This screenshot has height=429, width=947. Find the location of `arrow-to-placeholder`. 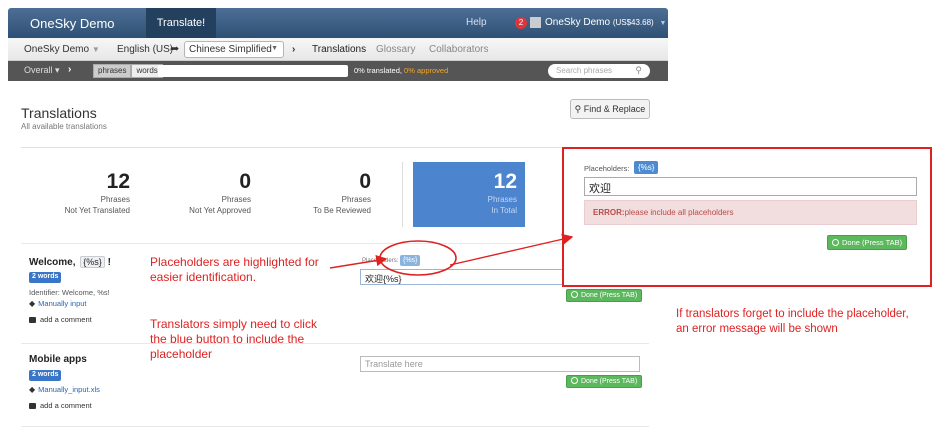

arrow-to-placeholder is located at coordinates (358, 262).